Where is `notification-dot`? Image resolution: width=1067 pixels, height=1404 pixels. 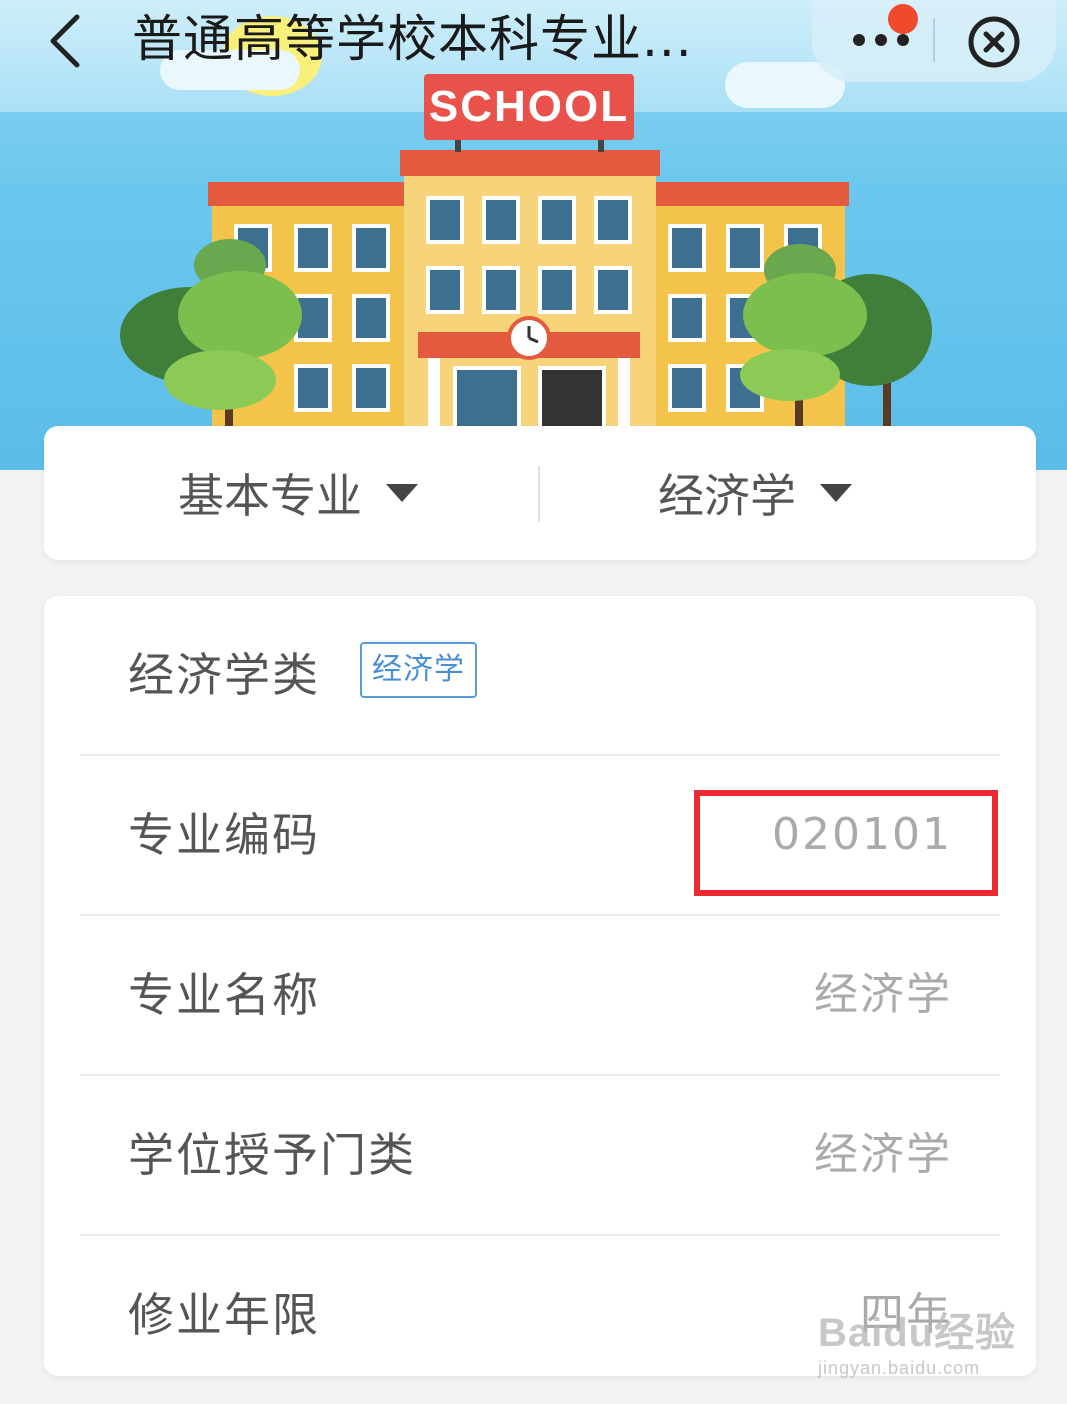 notification-dot is located at coordinates (903, 19).